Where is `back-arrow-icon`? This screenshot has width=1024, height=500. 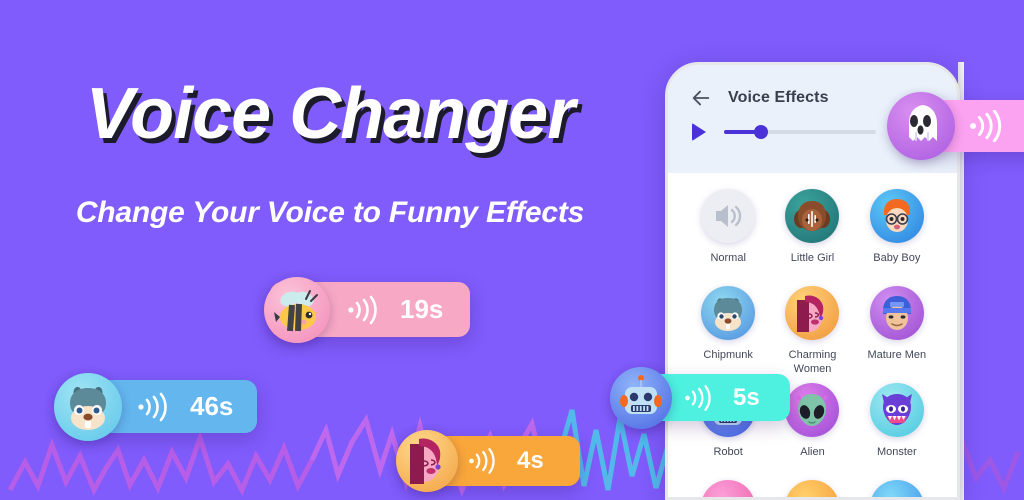
back-arrow-icon is located at coordinates (701, 98).